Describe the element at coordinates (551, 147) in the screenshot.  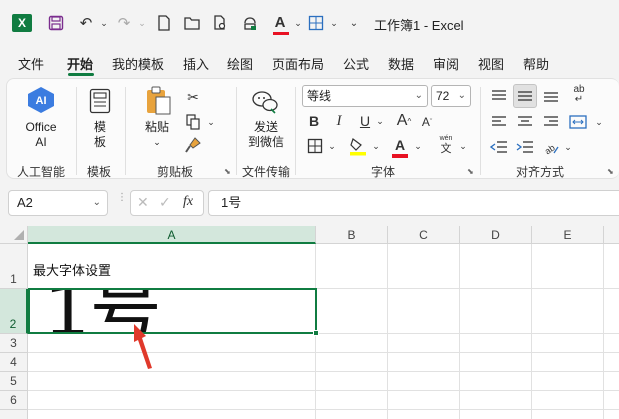
I see `orientation-icon: ab` at that location.